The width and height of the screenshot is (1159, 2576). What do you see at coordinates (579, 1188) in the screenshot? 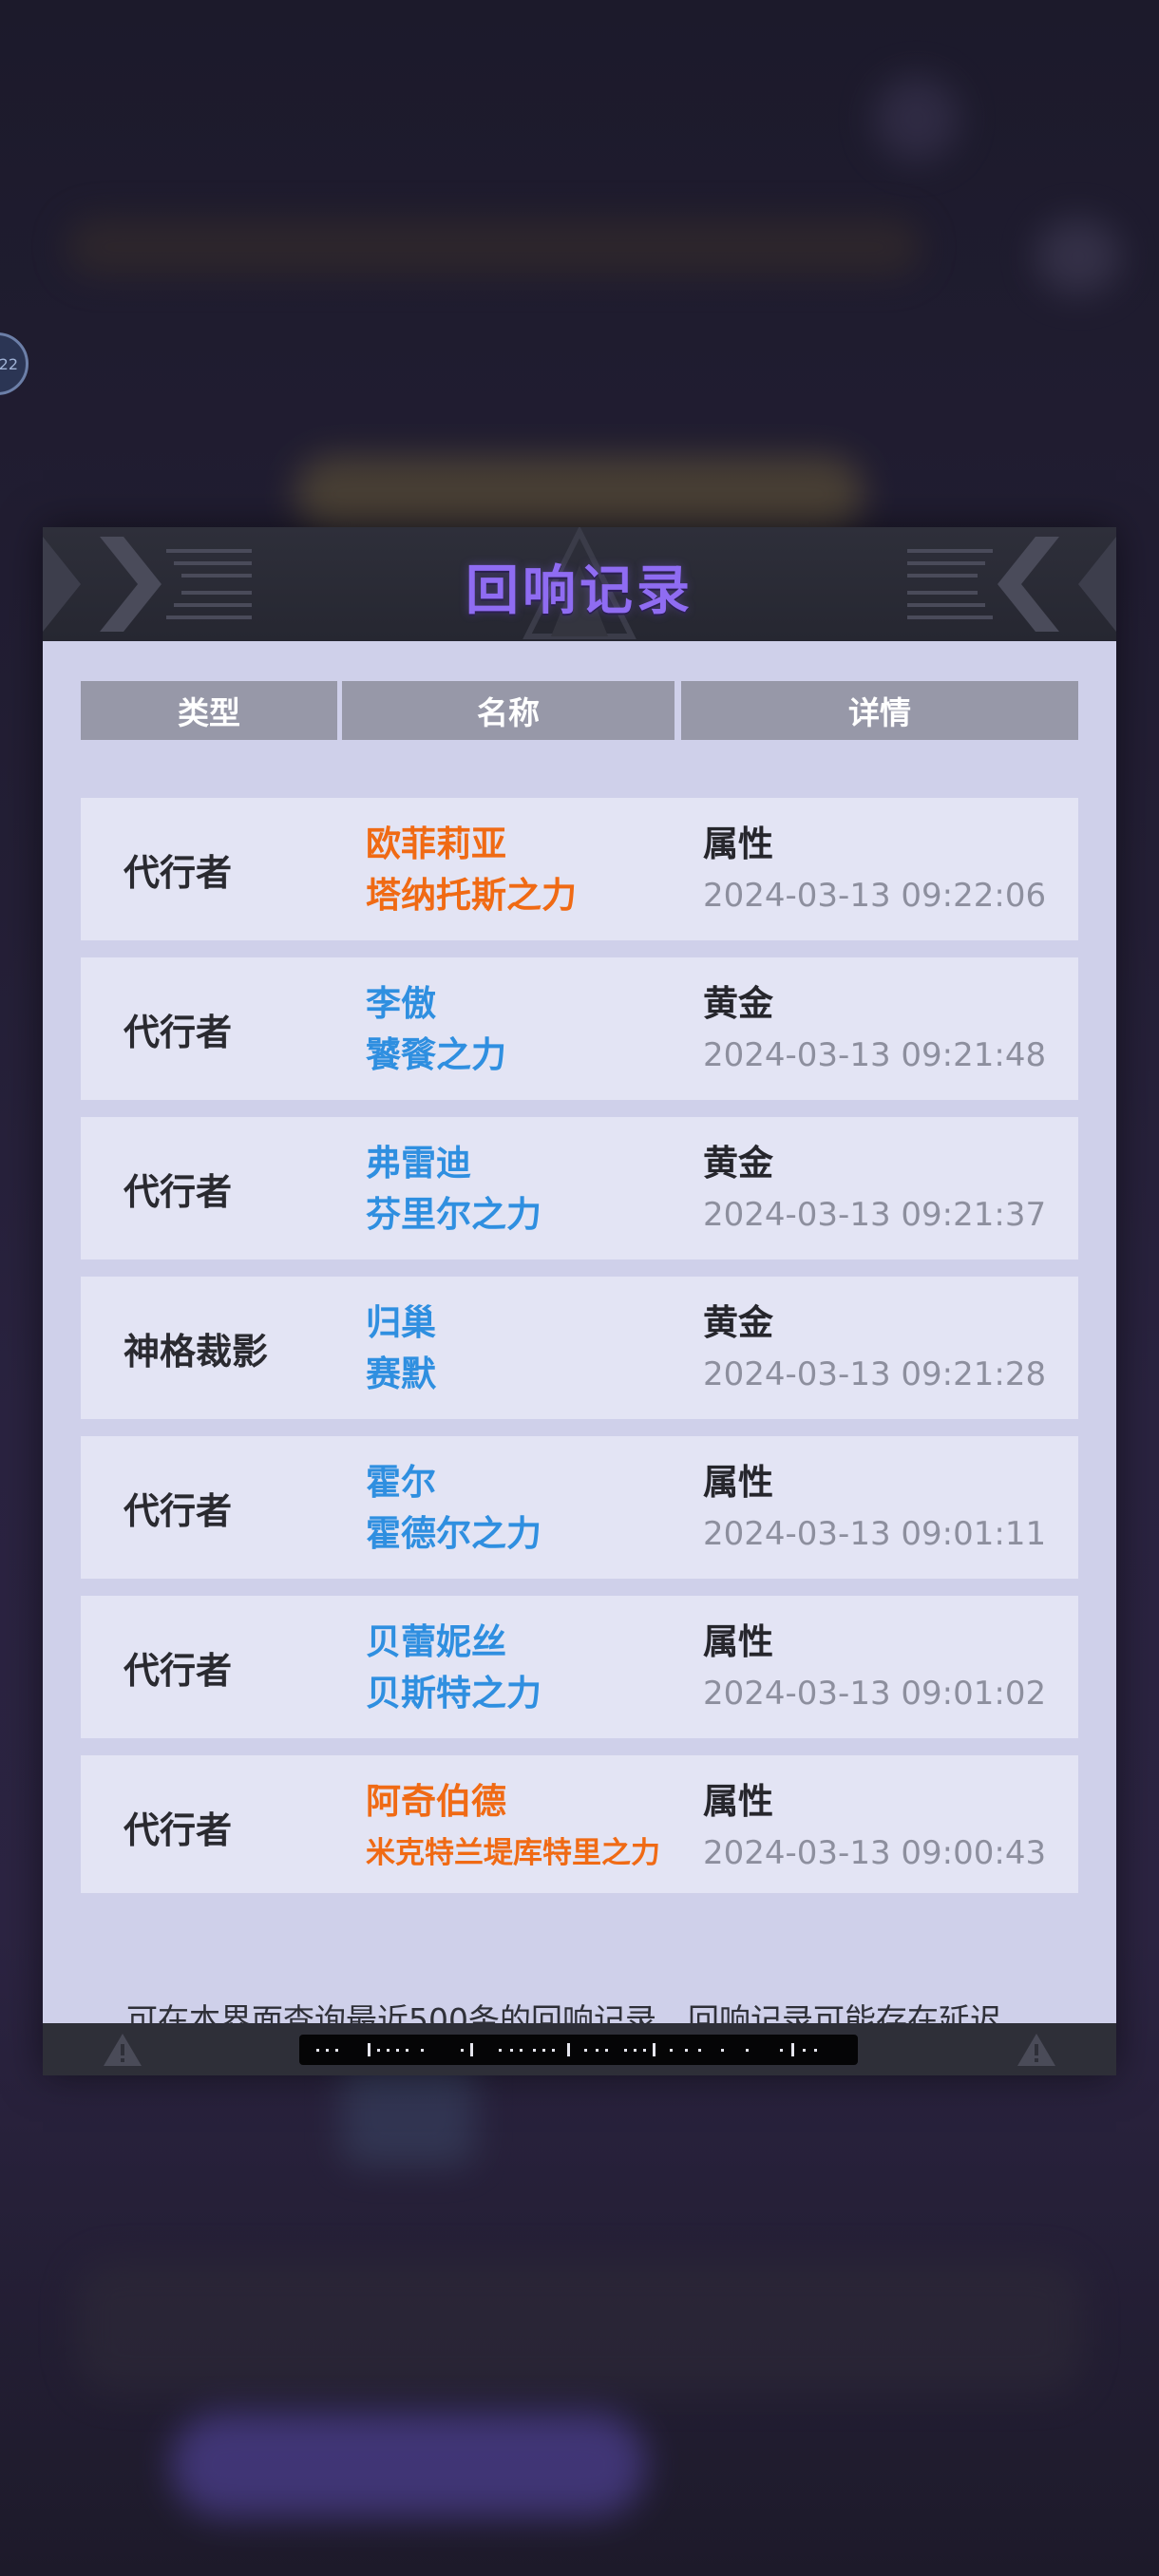
I see `table-row: 代行者 弗雷迪芬里尔之力 黄金 2024-03-13 09:21:37` at bounding box center [579, 1188].